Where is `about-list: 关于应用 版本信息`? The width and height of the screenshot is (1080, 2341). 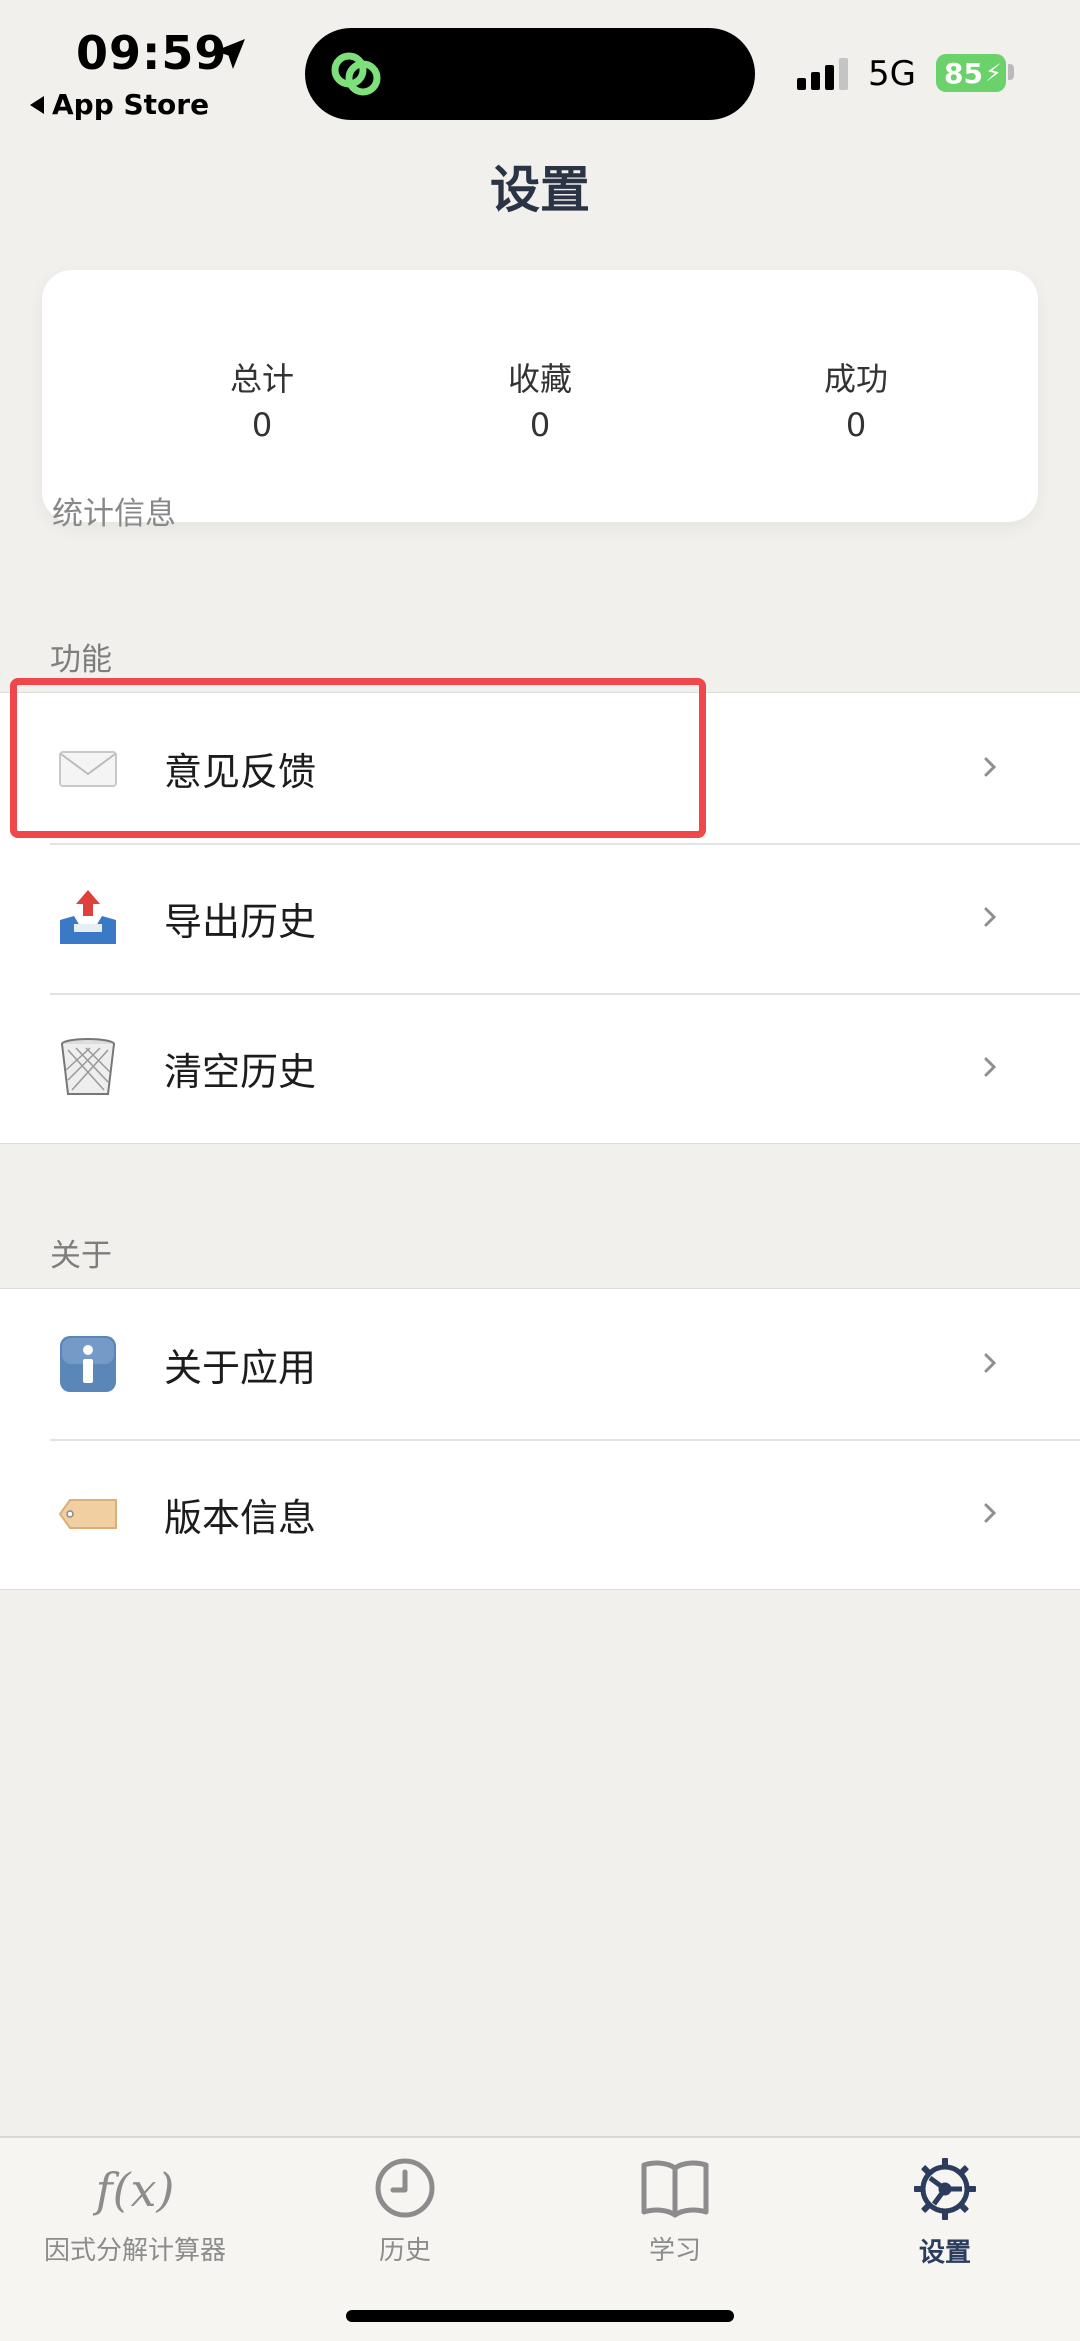 about-list: 关于应用 版本信息 is located at coordinates (540, 1439).